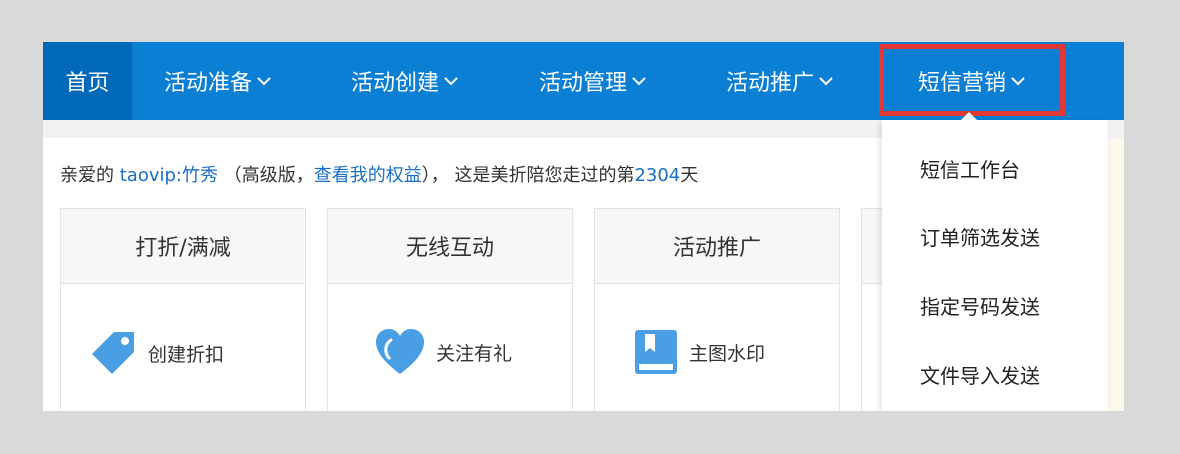  What do you see at coordinates (450, 246) in the screenshot?
I see `card-title: 无线互动` at bounding box center [450, 246].